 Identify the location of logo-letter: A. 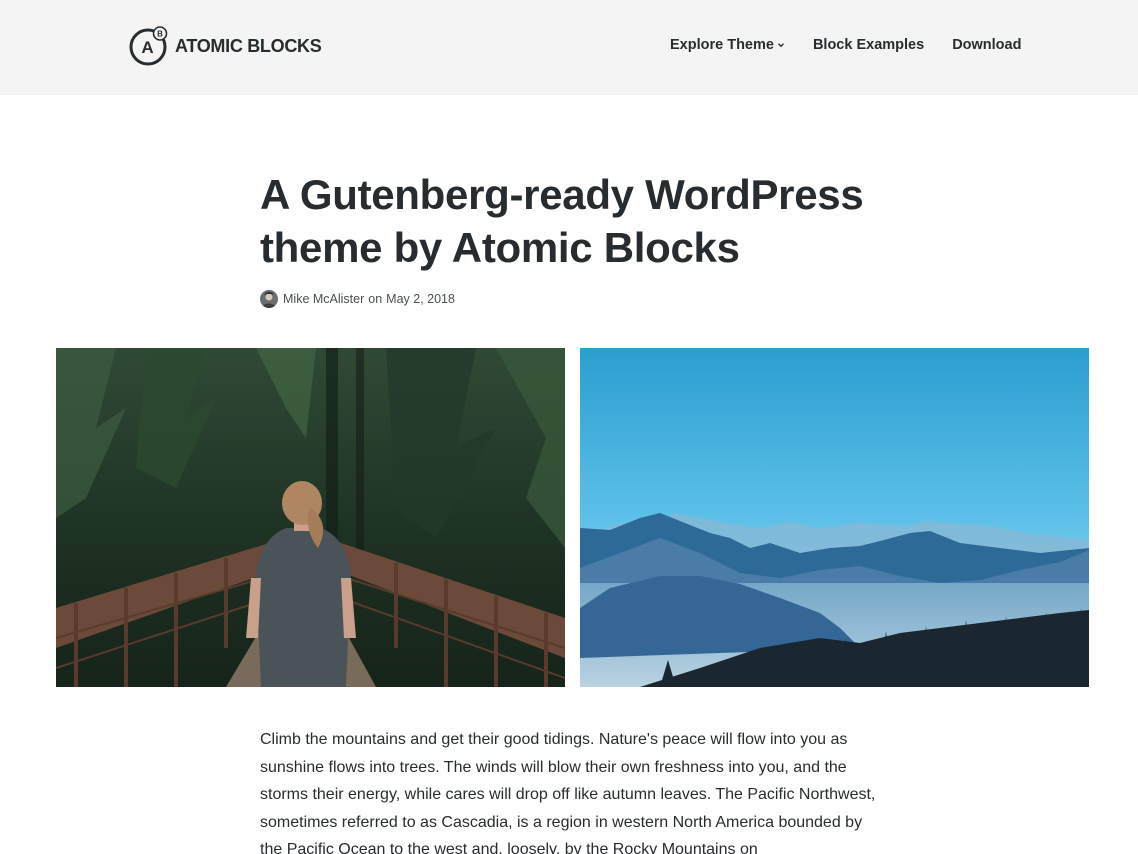
(147, 47).